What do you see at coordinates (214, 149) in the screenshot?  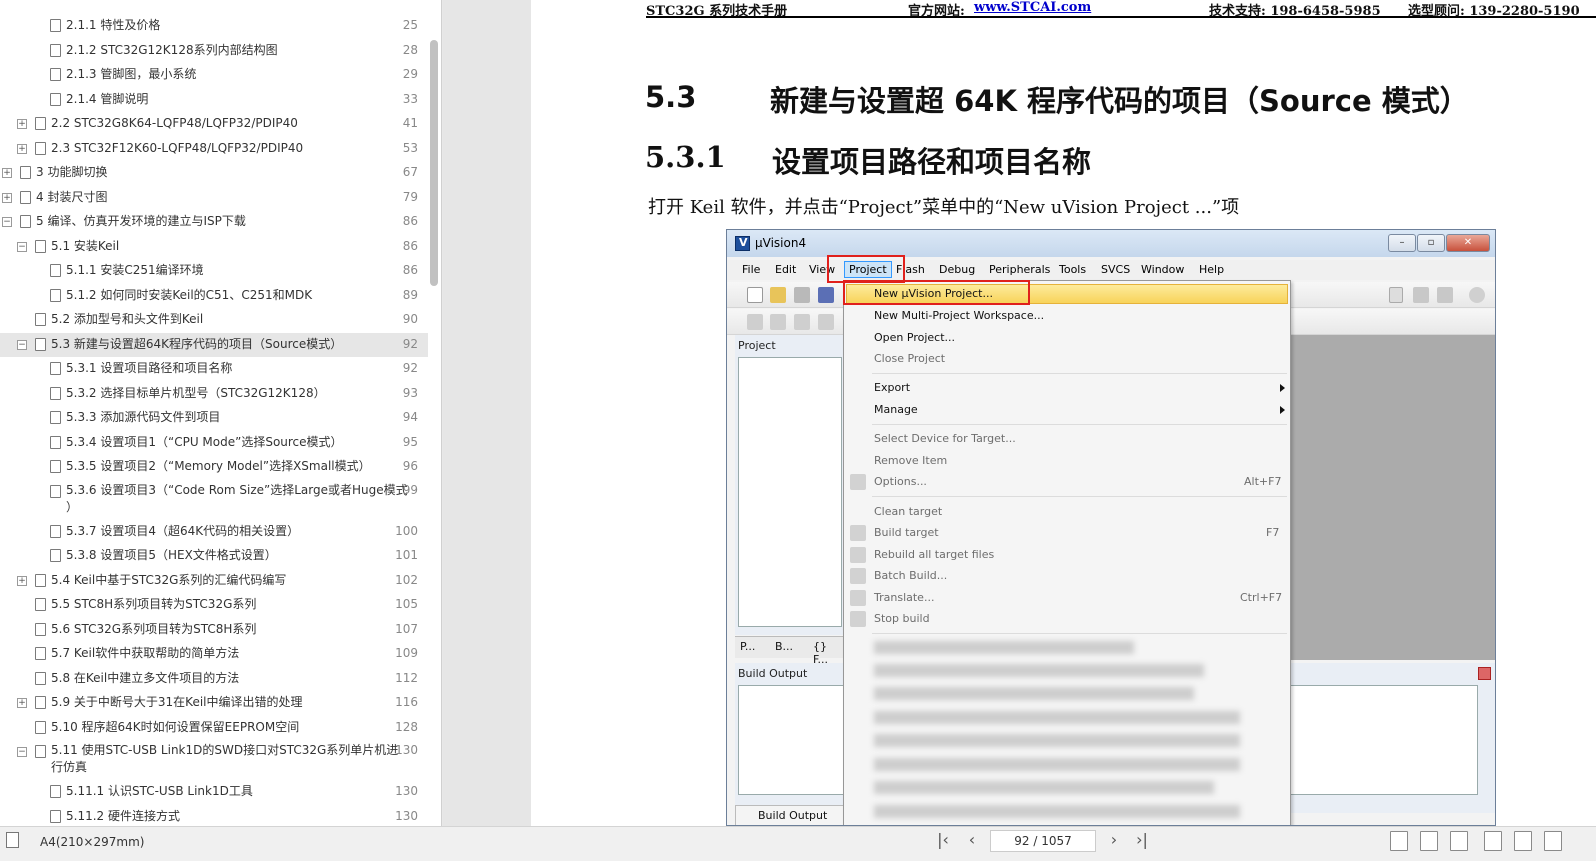 I see `bookmark-item: +2.3 STC32F12K60-LQFP48/LQFP32/PDIP40 53` at bounding box center [214, 149].